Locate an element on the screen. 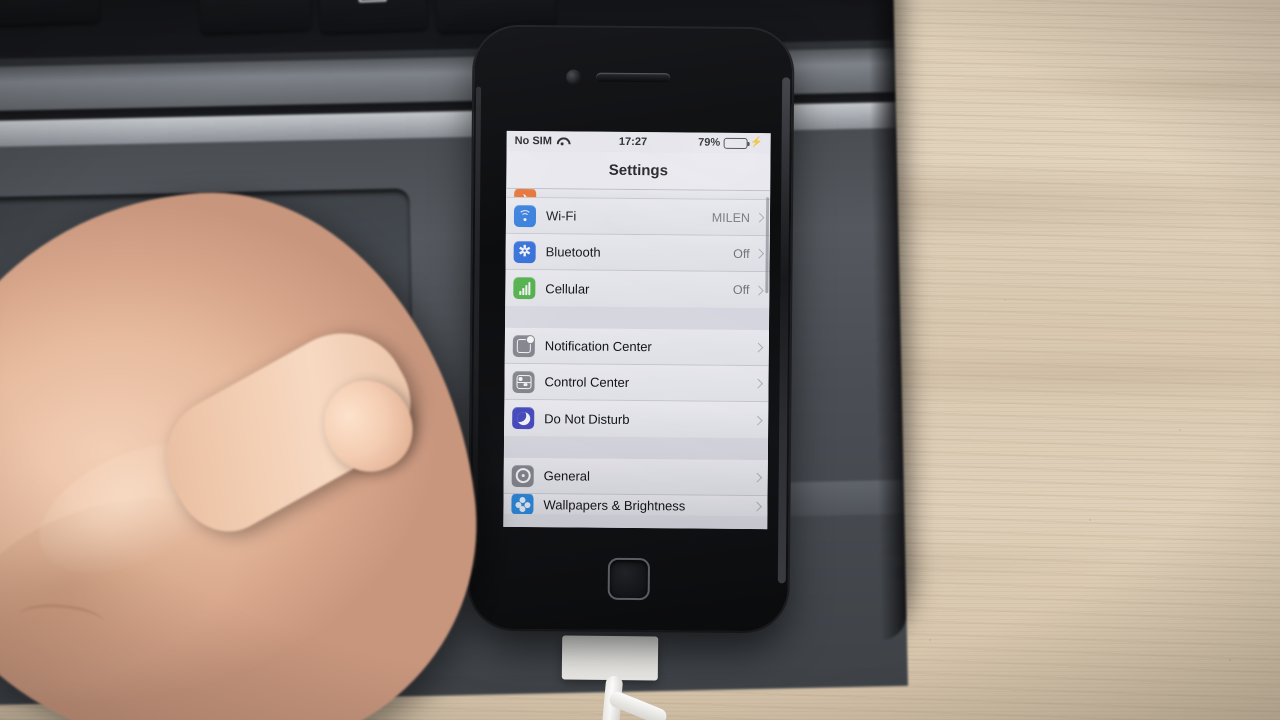  dock-connector is located at coordinates (610, 658).